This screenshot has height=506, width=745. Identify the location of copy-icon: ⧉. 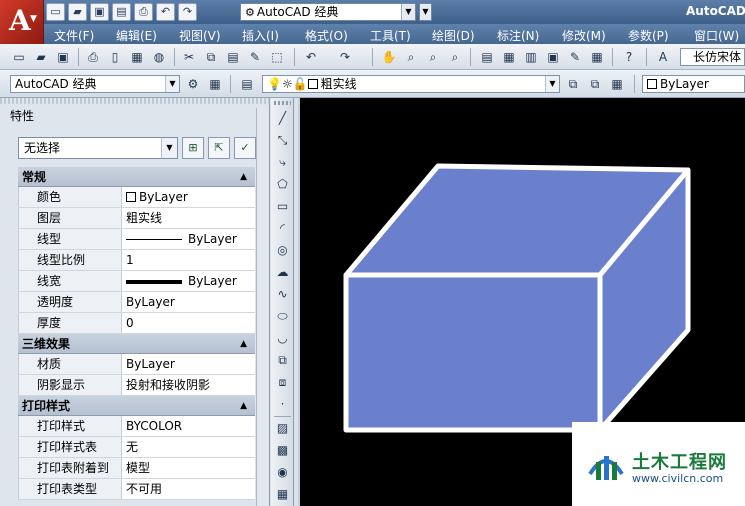
(211, 57).